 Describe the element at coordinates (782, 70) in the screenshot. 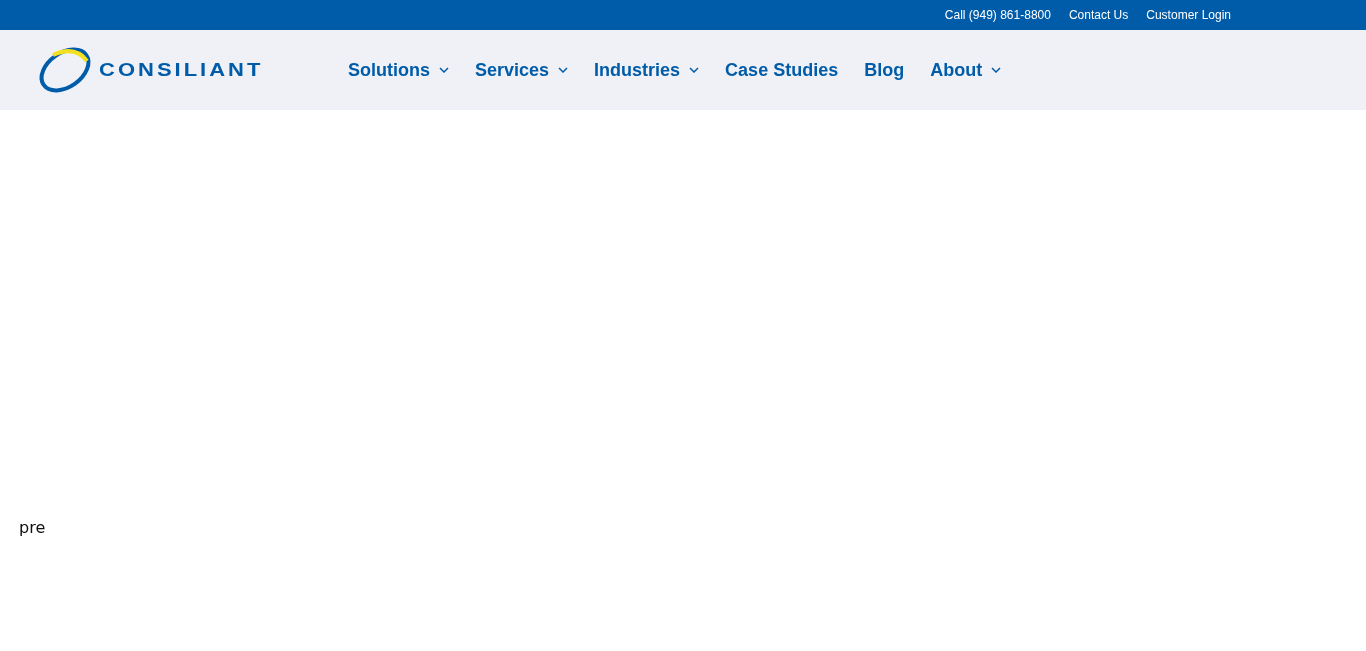

I see `nav-link: Case Studies` at that location.